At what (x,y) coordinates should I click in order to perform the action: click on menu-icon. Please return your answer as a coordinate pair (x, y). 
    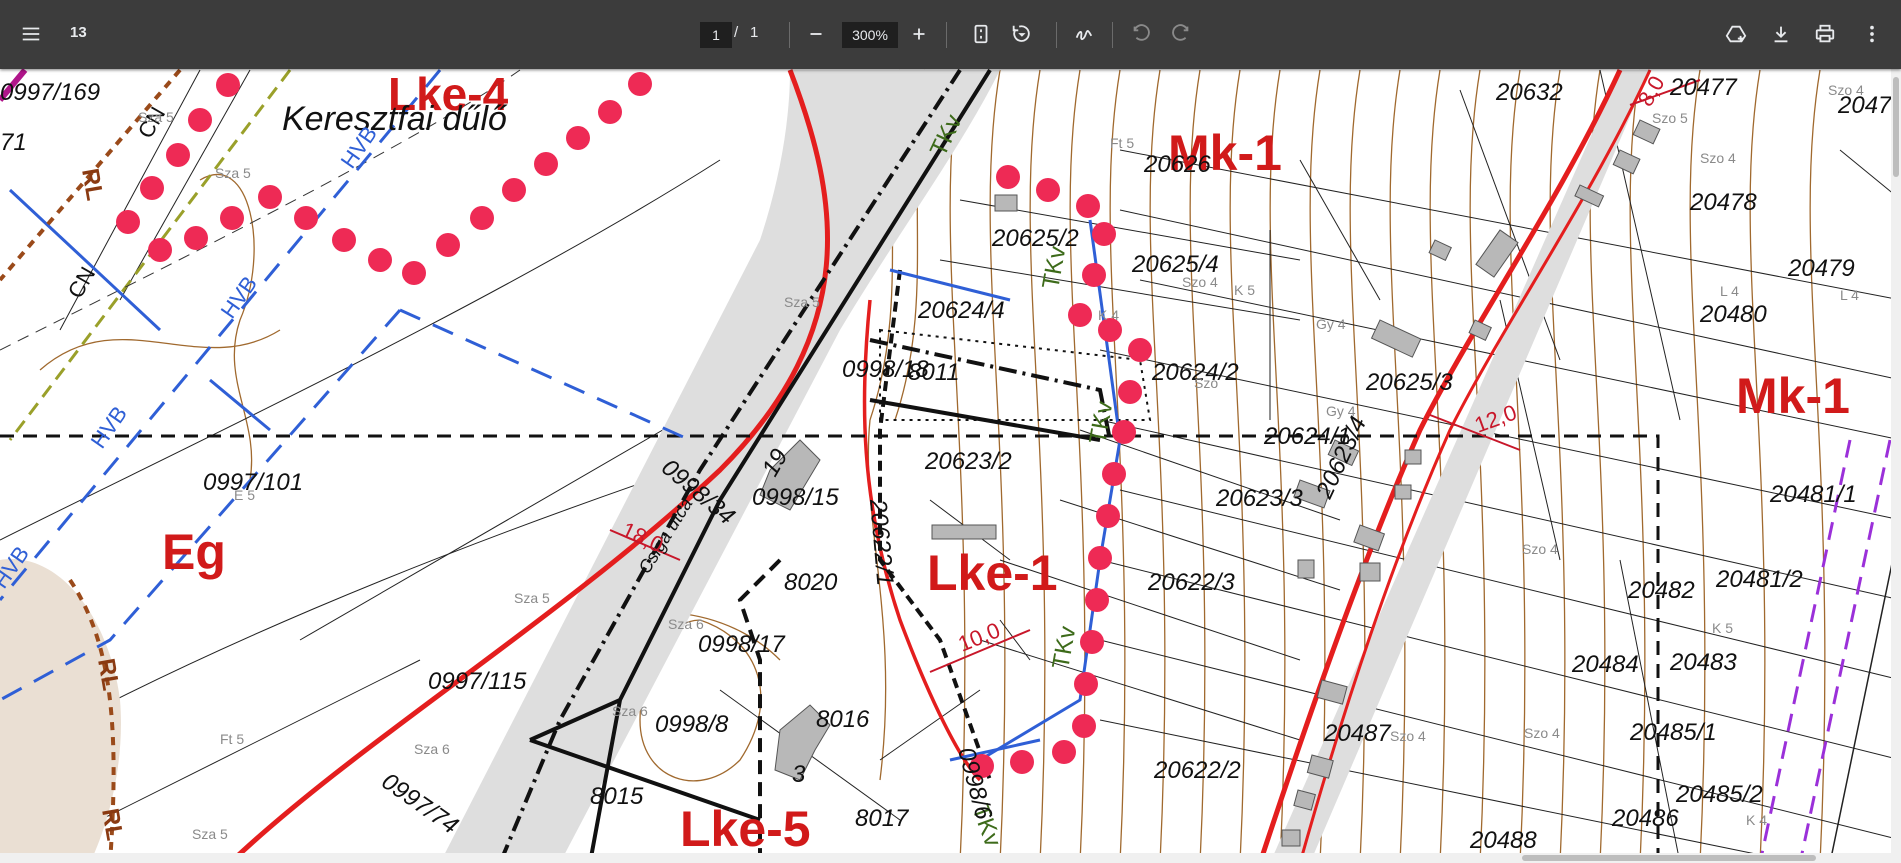
    Looking at the image, I should click on (31, 34).